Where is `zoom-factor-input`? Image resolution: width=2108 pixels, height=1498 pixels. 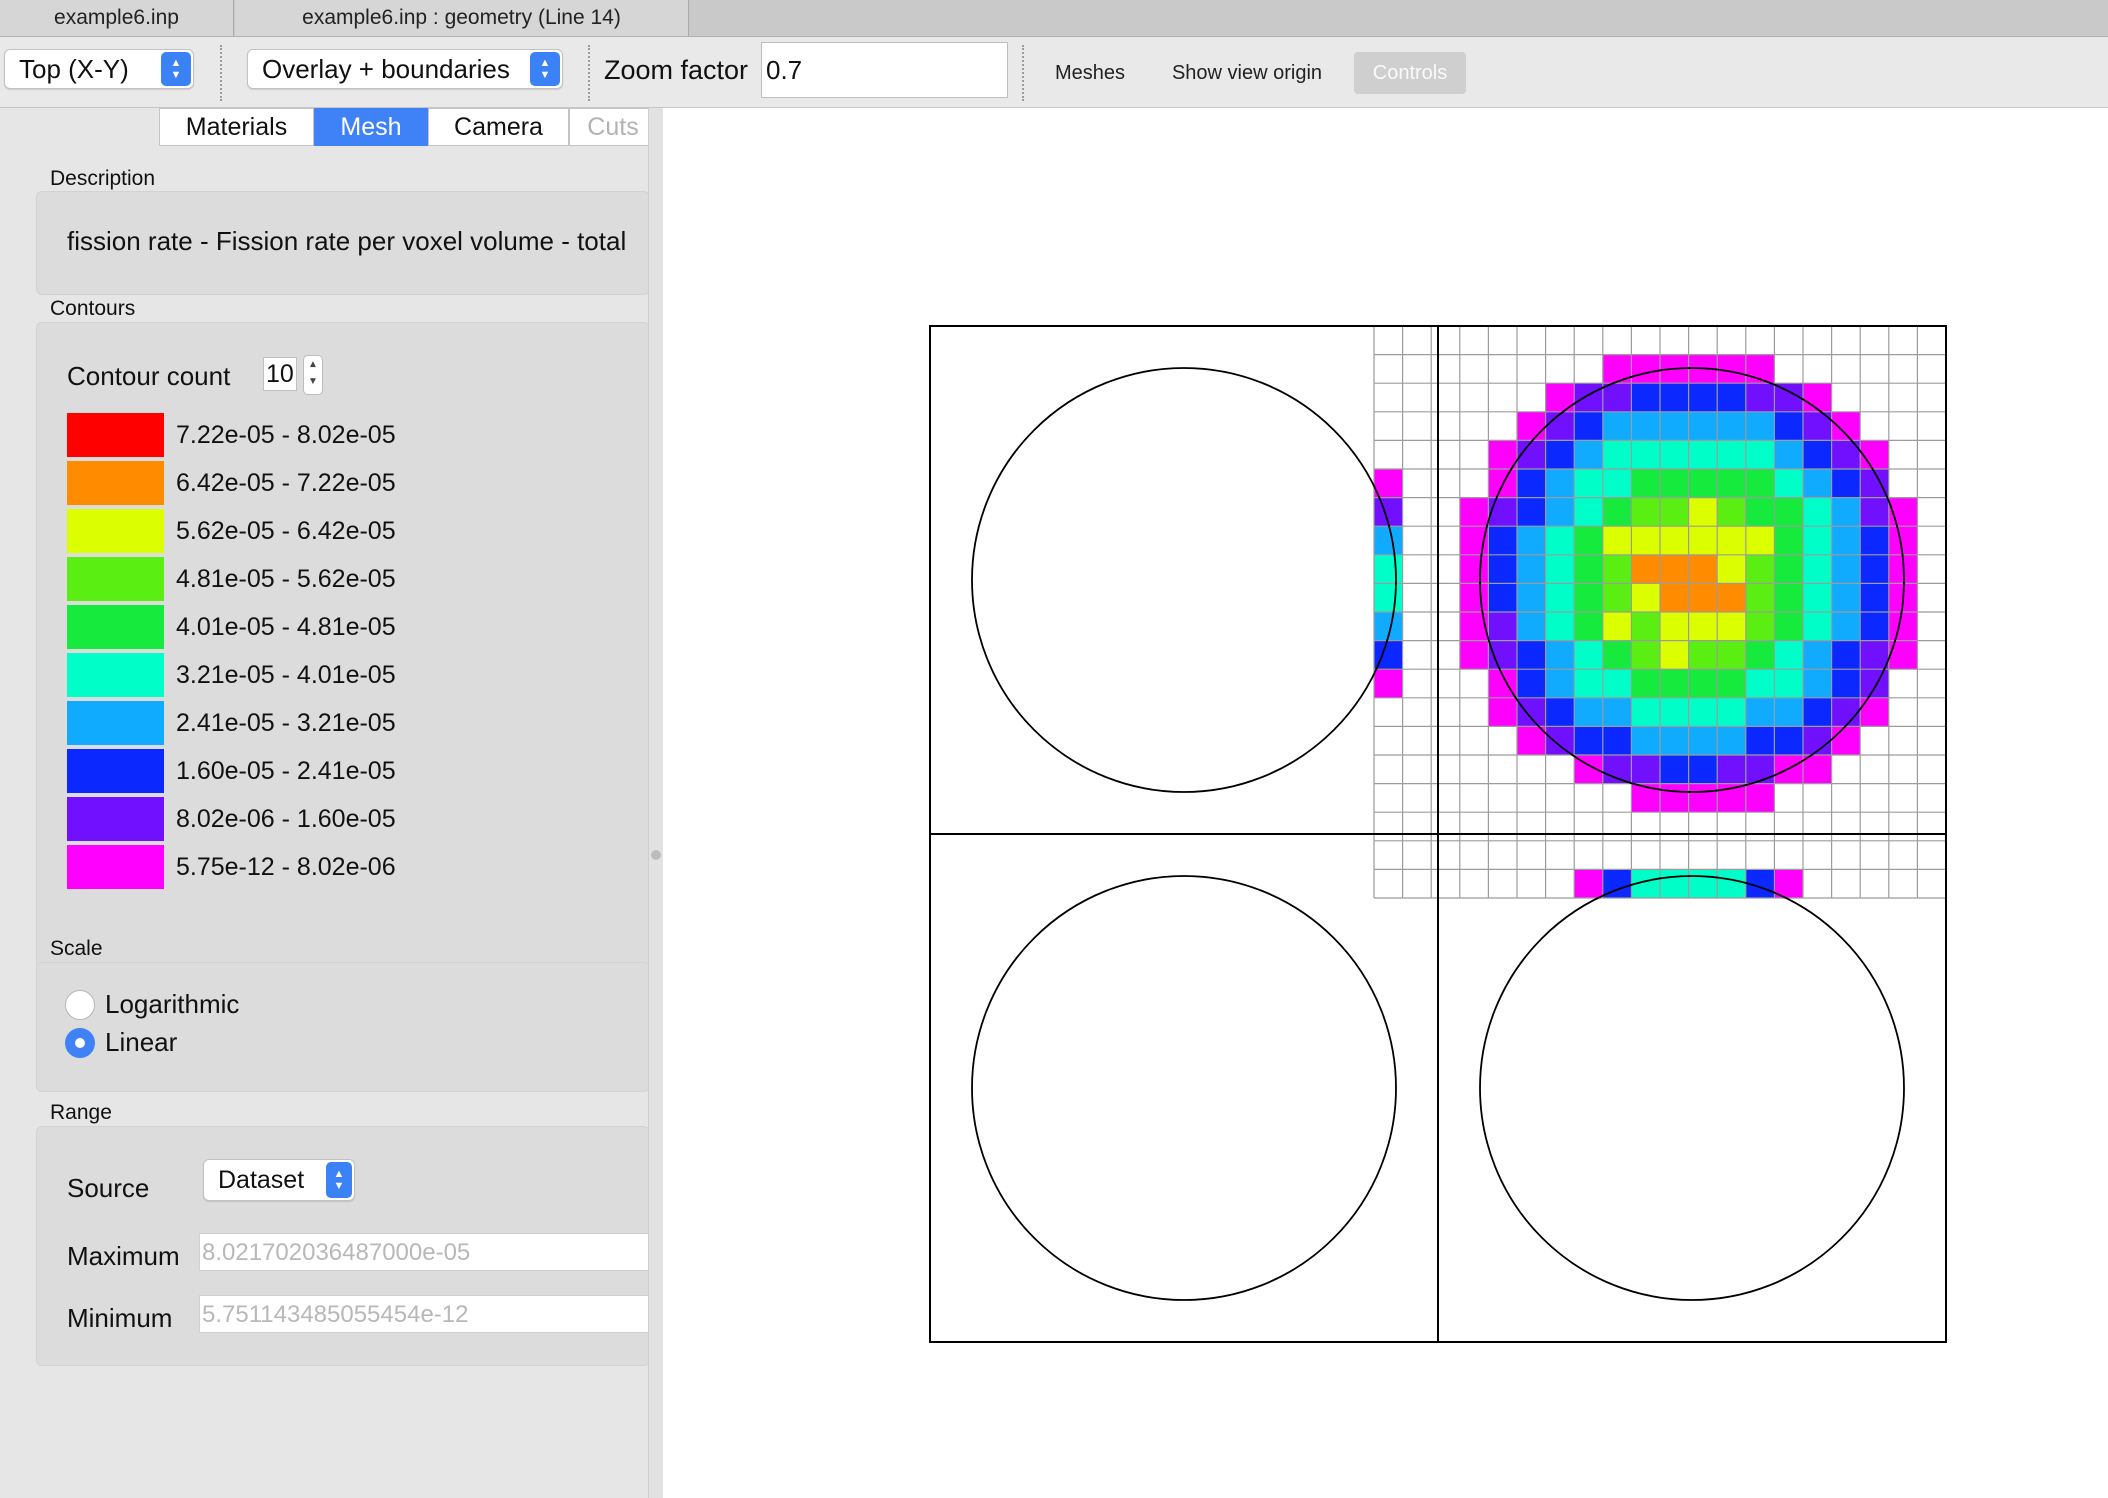 zoom-factor-input is located at coordinates (884, 70).